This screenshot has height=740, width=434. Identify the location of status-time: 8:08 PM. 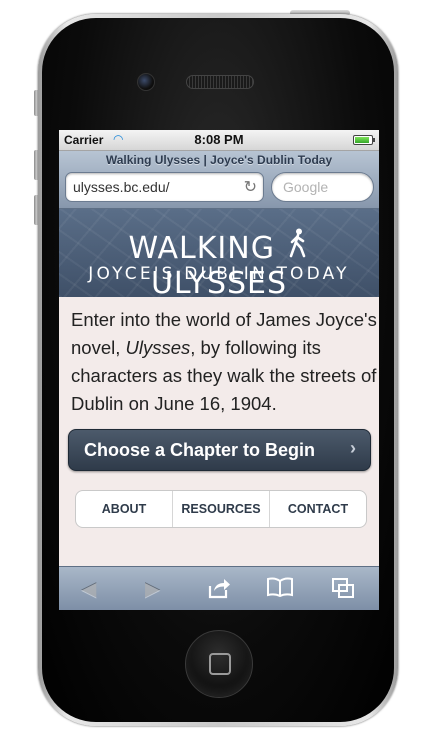
(219, 139).